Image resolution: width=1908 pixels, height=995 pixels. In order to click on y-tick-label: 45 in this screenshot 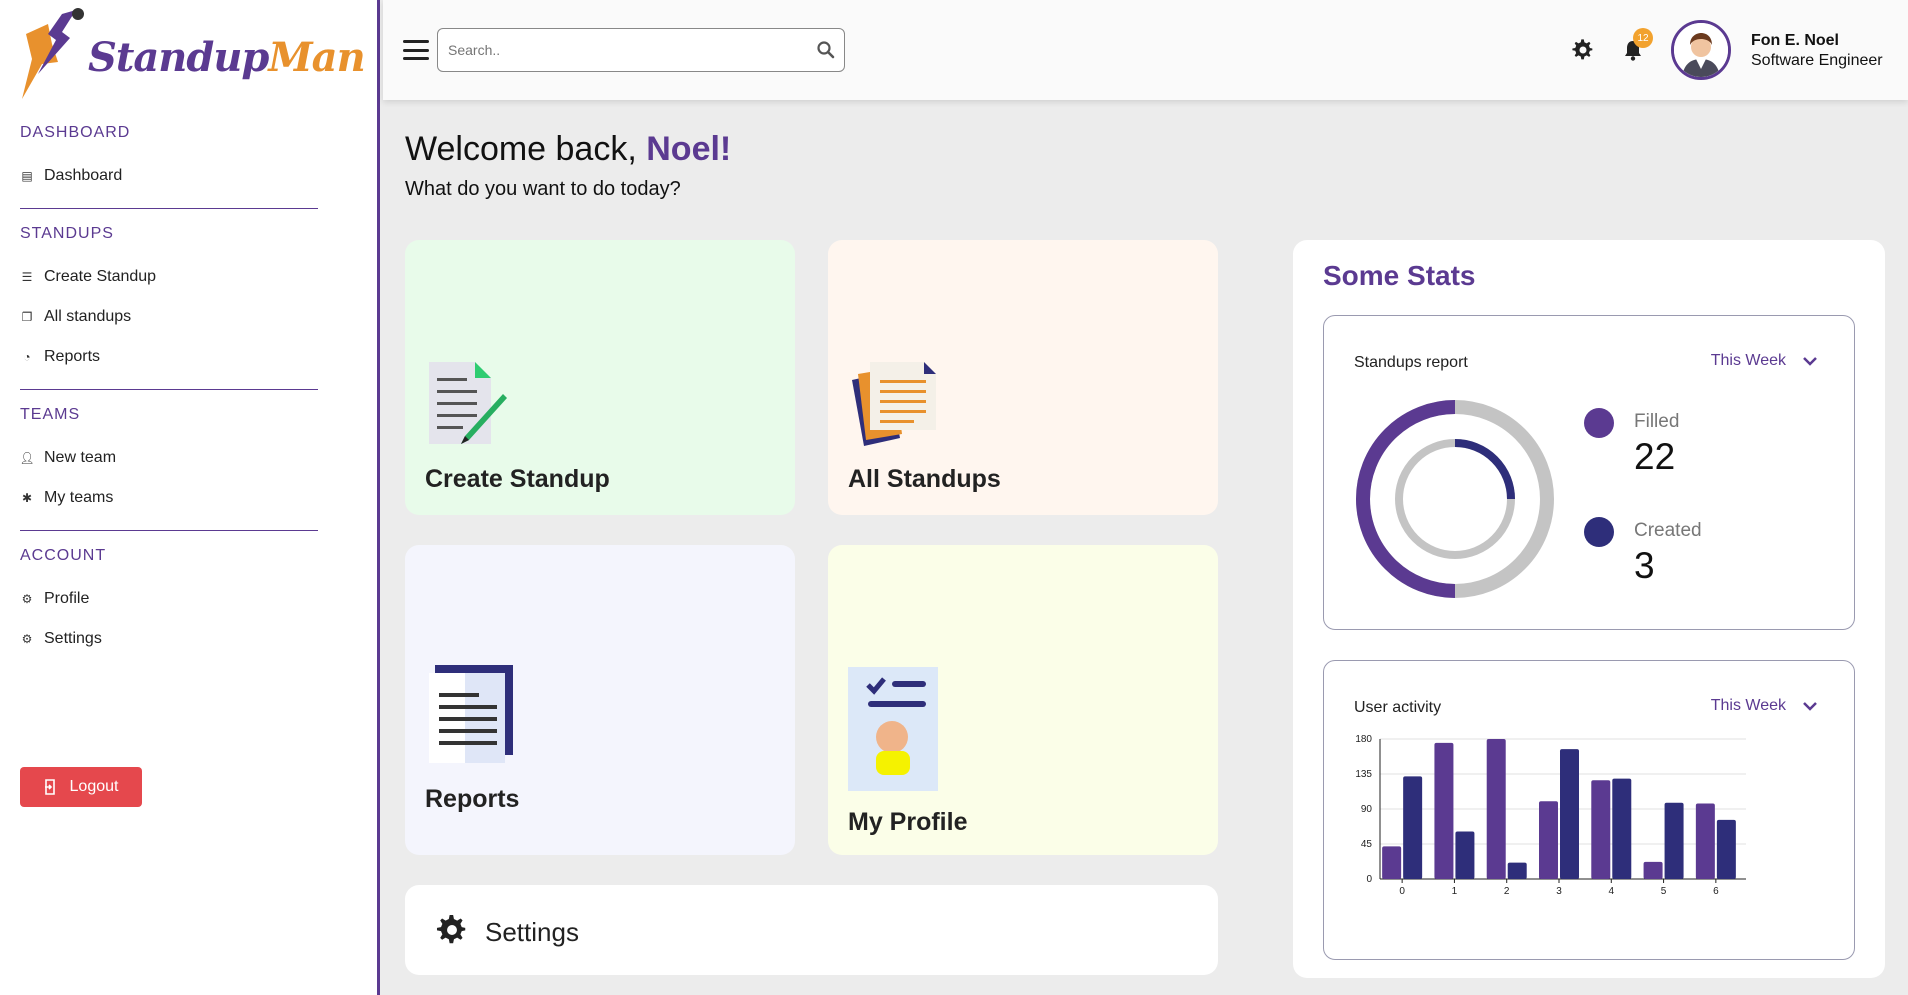, I will do `click(1367, 844)`.